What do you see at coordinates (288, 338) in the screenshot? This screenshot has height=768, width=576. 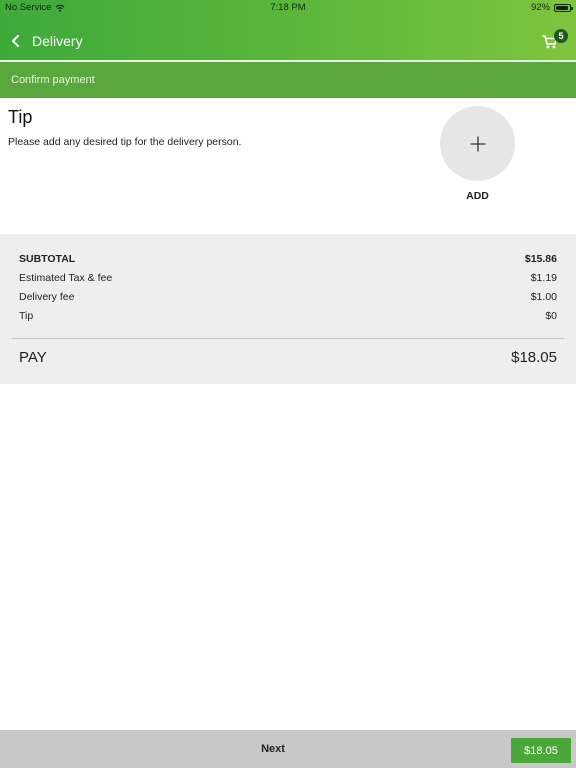 I see `summary-divider` at bounding box center [288, 338].